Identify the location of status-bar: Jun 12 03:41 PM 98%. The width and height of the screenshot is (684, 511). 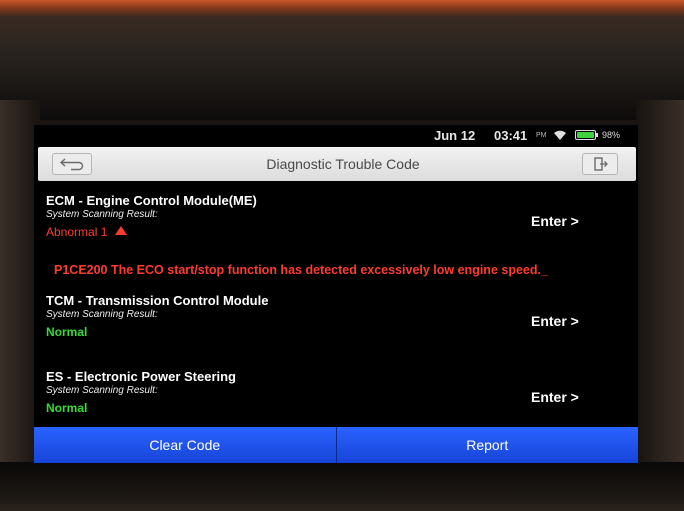
(336, 135).